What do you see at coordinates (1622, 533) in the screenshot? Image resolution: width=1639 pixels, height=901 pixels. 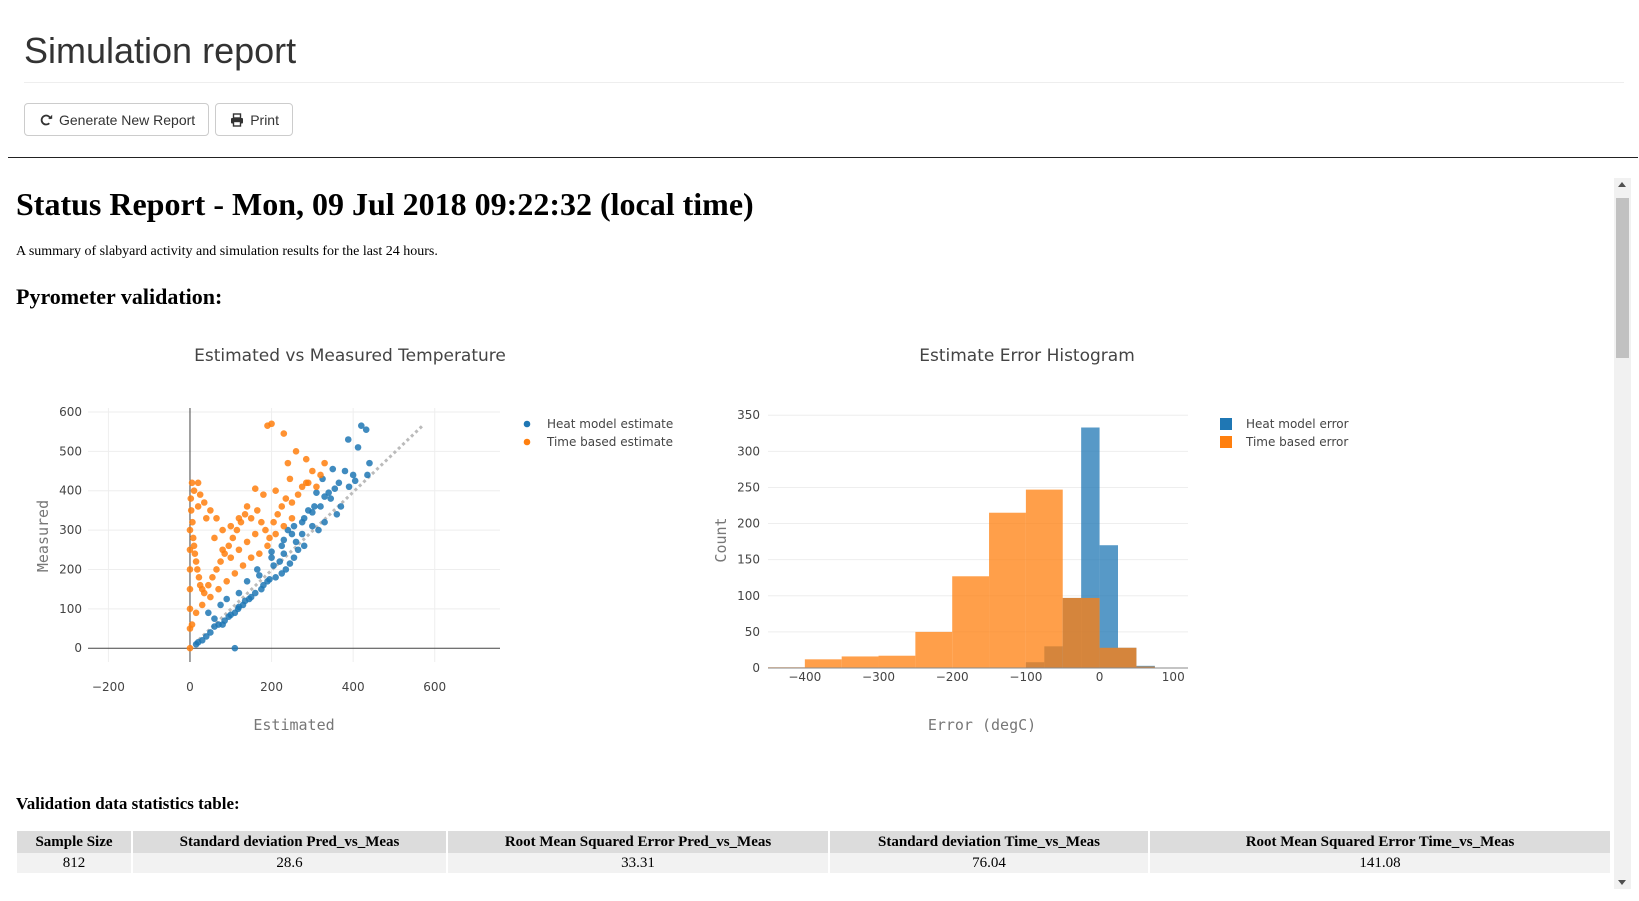 I see `report-scrollbar` at bounding box center [1622, 533].